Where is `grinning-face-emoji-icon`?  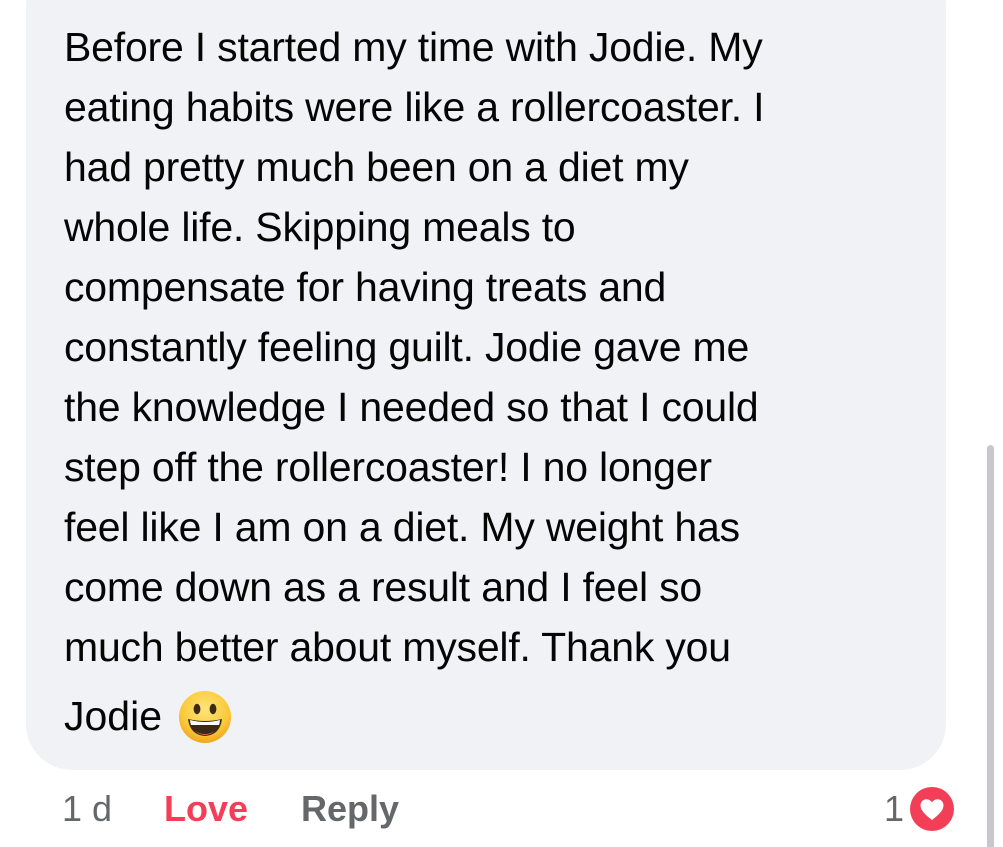 grinning-face-emoji-icon is located at coordinates (205, 717).